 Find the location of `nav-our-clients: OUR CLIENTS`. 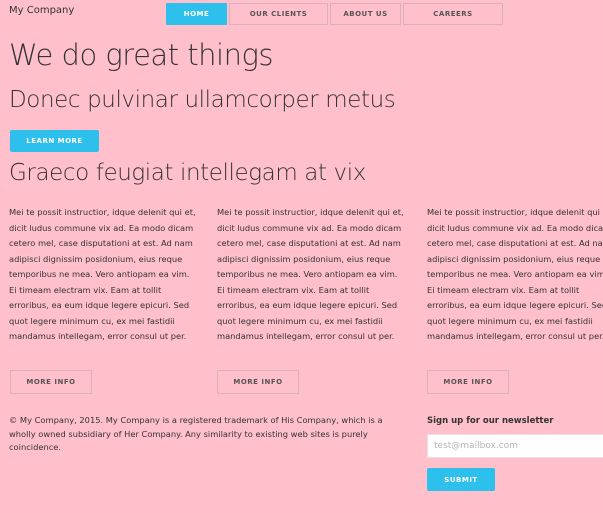

nav-our-clients: OUR CLIENTS is located at coordinates (278, 14).